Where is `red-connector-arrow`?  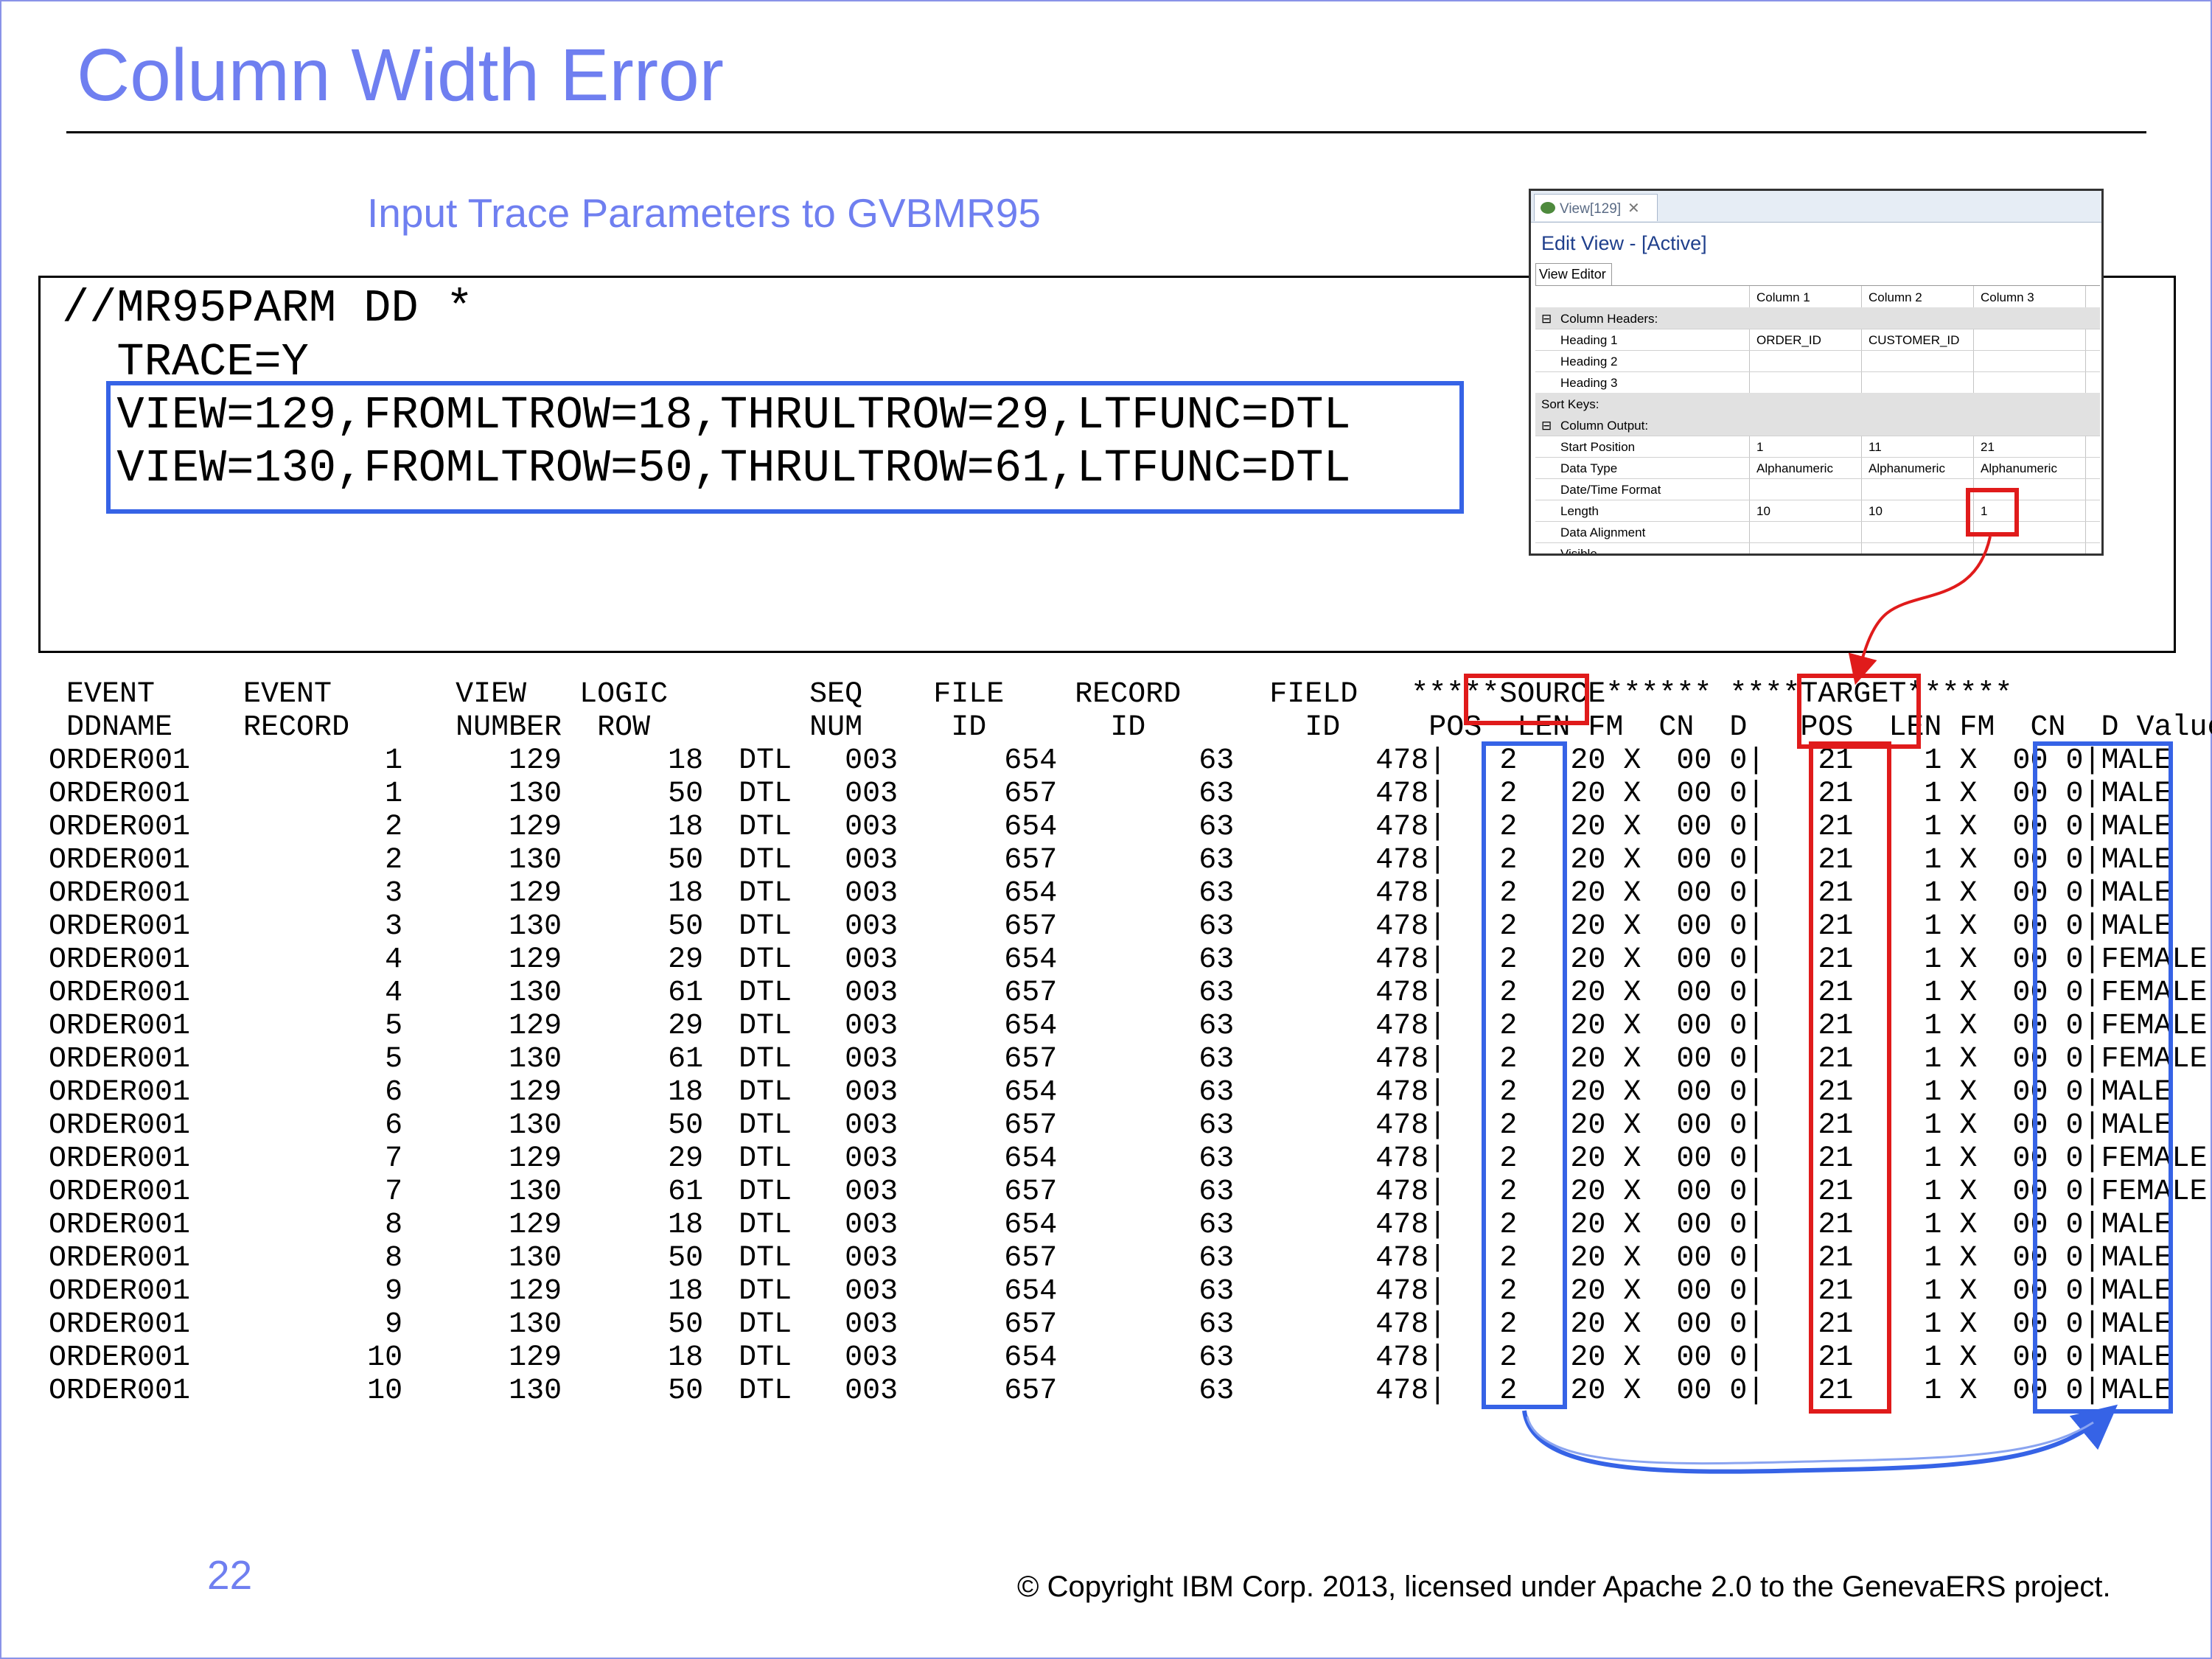 red-connector-arrow is located at coordinates (1920, 610).